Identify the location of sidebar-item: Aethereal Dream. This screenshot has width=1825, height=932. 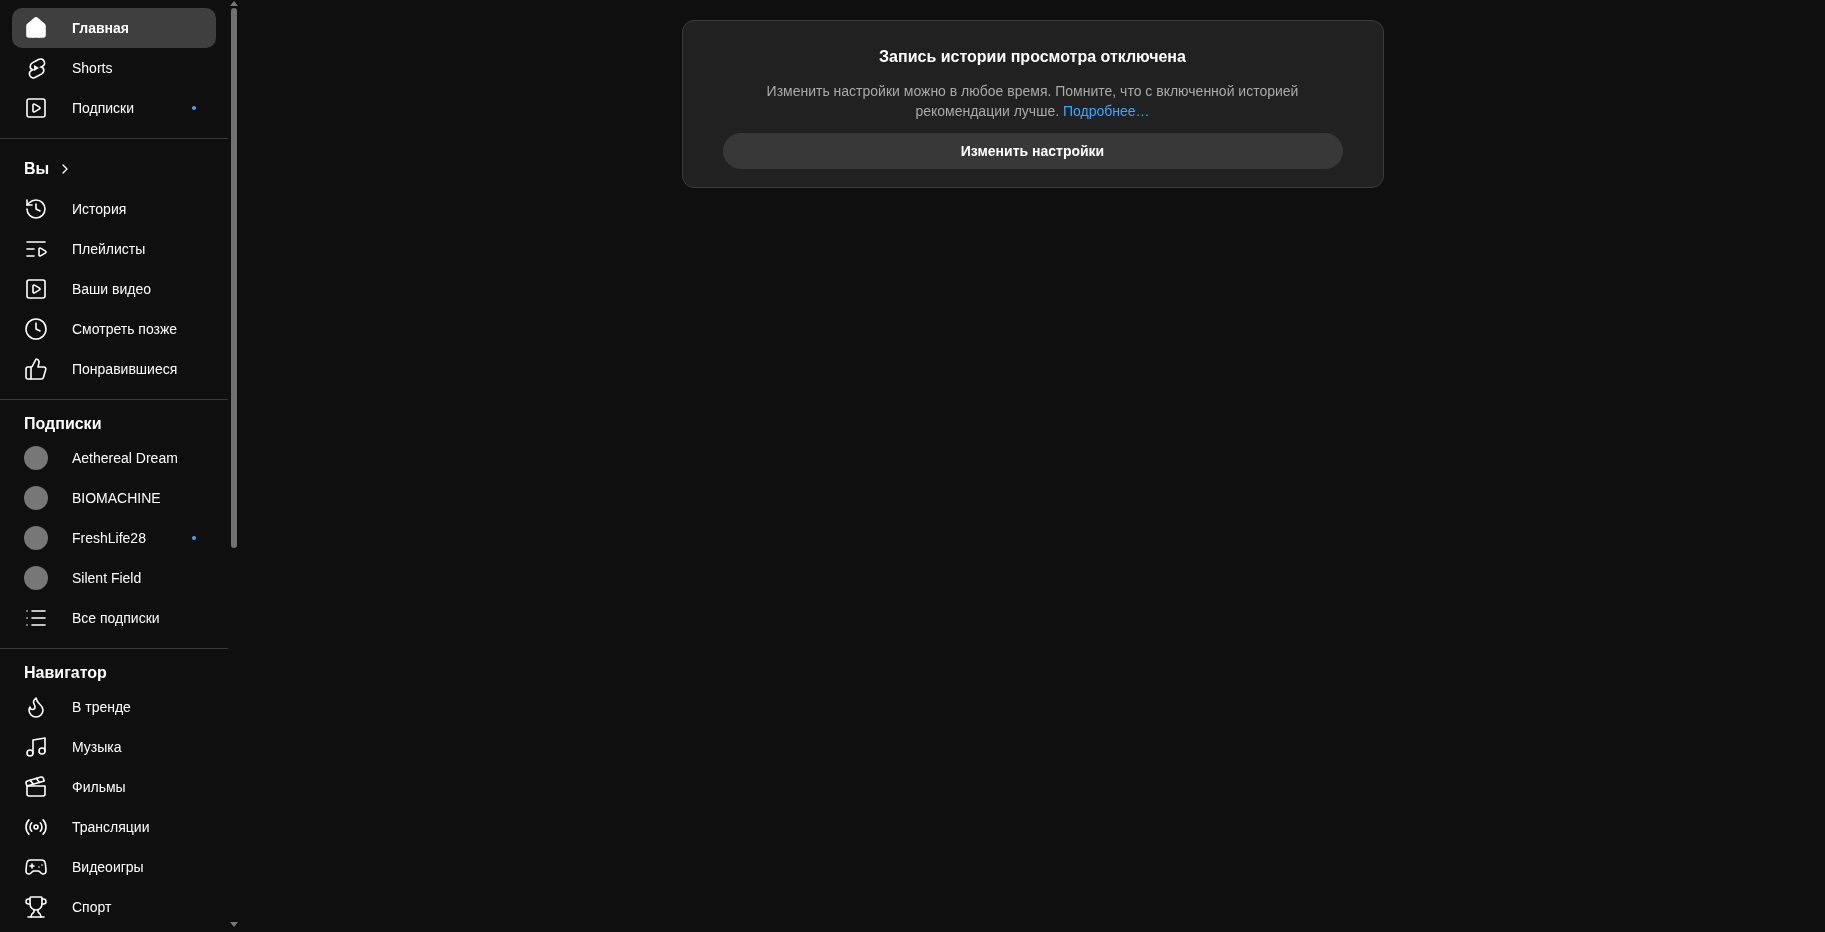
(114, 458).